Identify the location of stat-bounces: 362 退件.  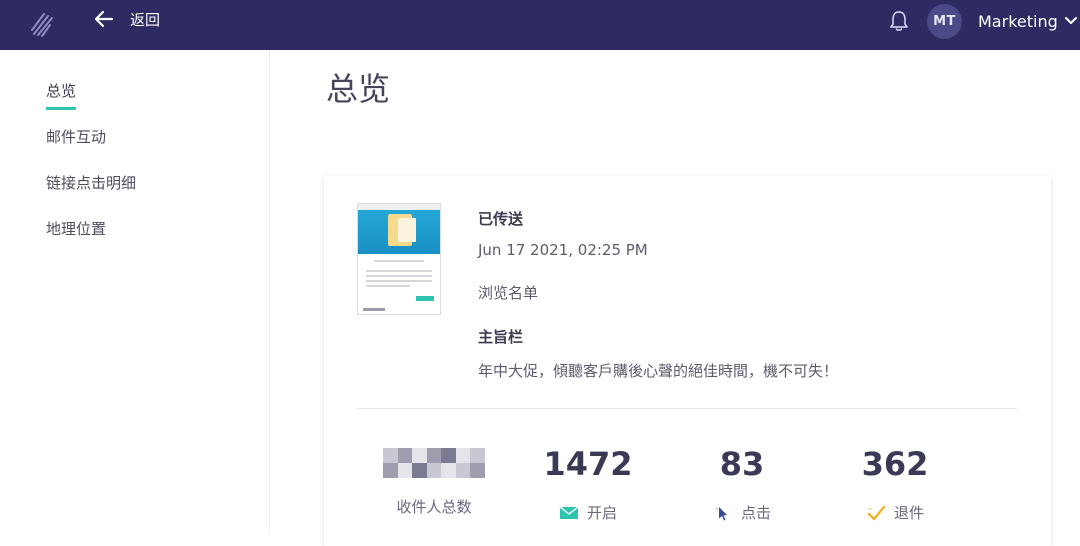
(895, 483).